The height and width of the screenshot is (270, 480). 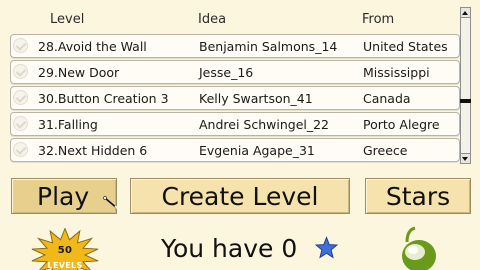 What do you see at coordinates (65, 265) in the screenshot?
I see `badge-label: LEVELS` at bounding box center [65, 265].